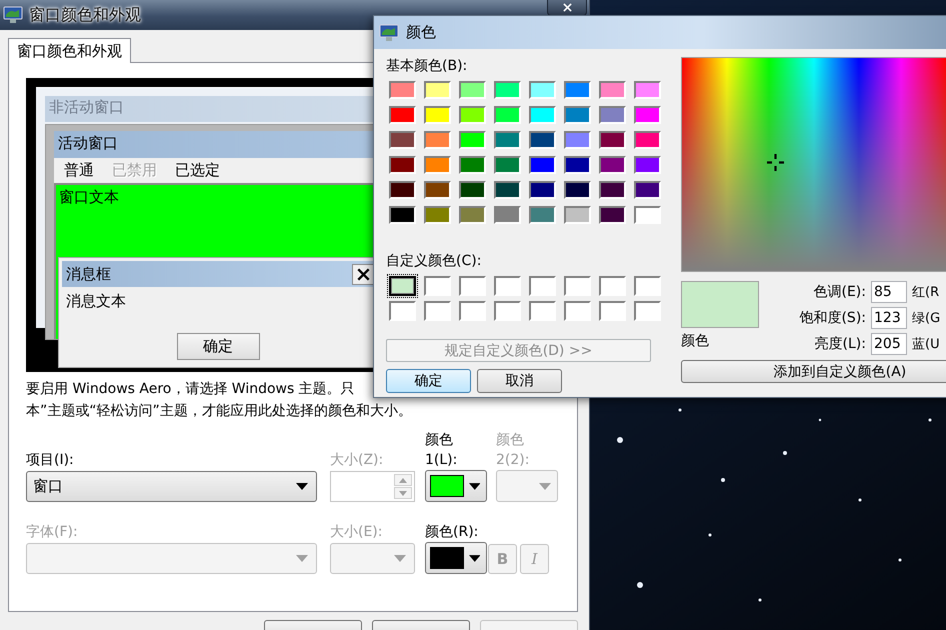 This screenshot has height=630, width=946. I want to click on field-label: 项目(I):, so click(50, 460).